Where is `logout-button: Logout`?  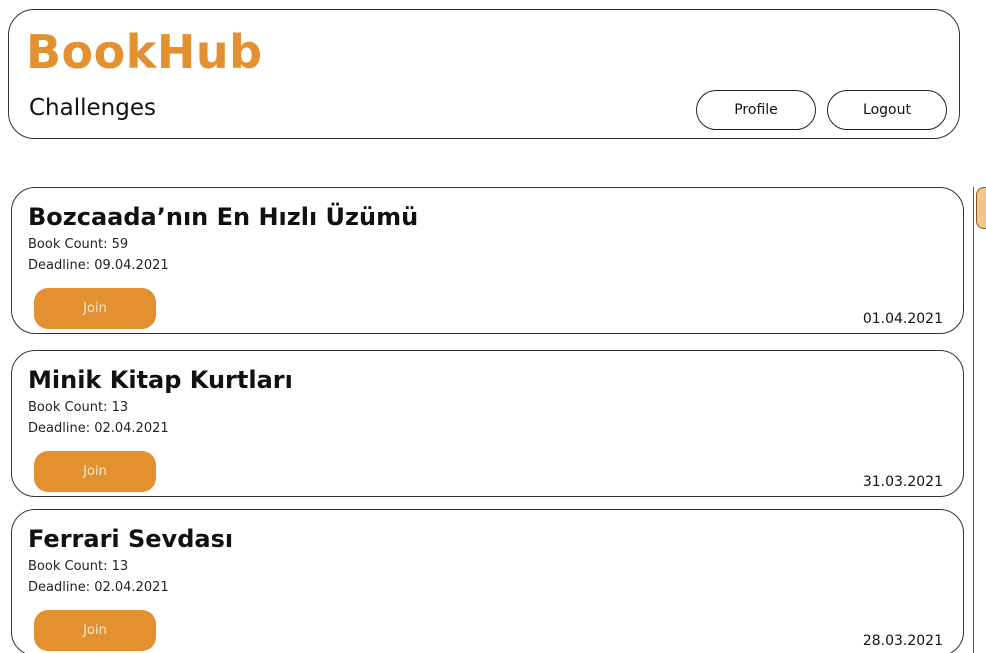
logout-button: Logout is located at coordinates (887, 110).